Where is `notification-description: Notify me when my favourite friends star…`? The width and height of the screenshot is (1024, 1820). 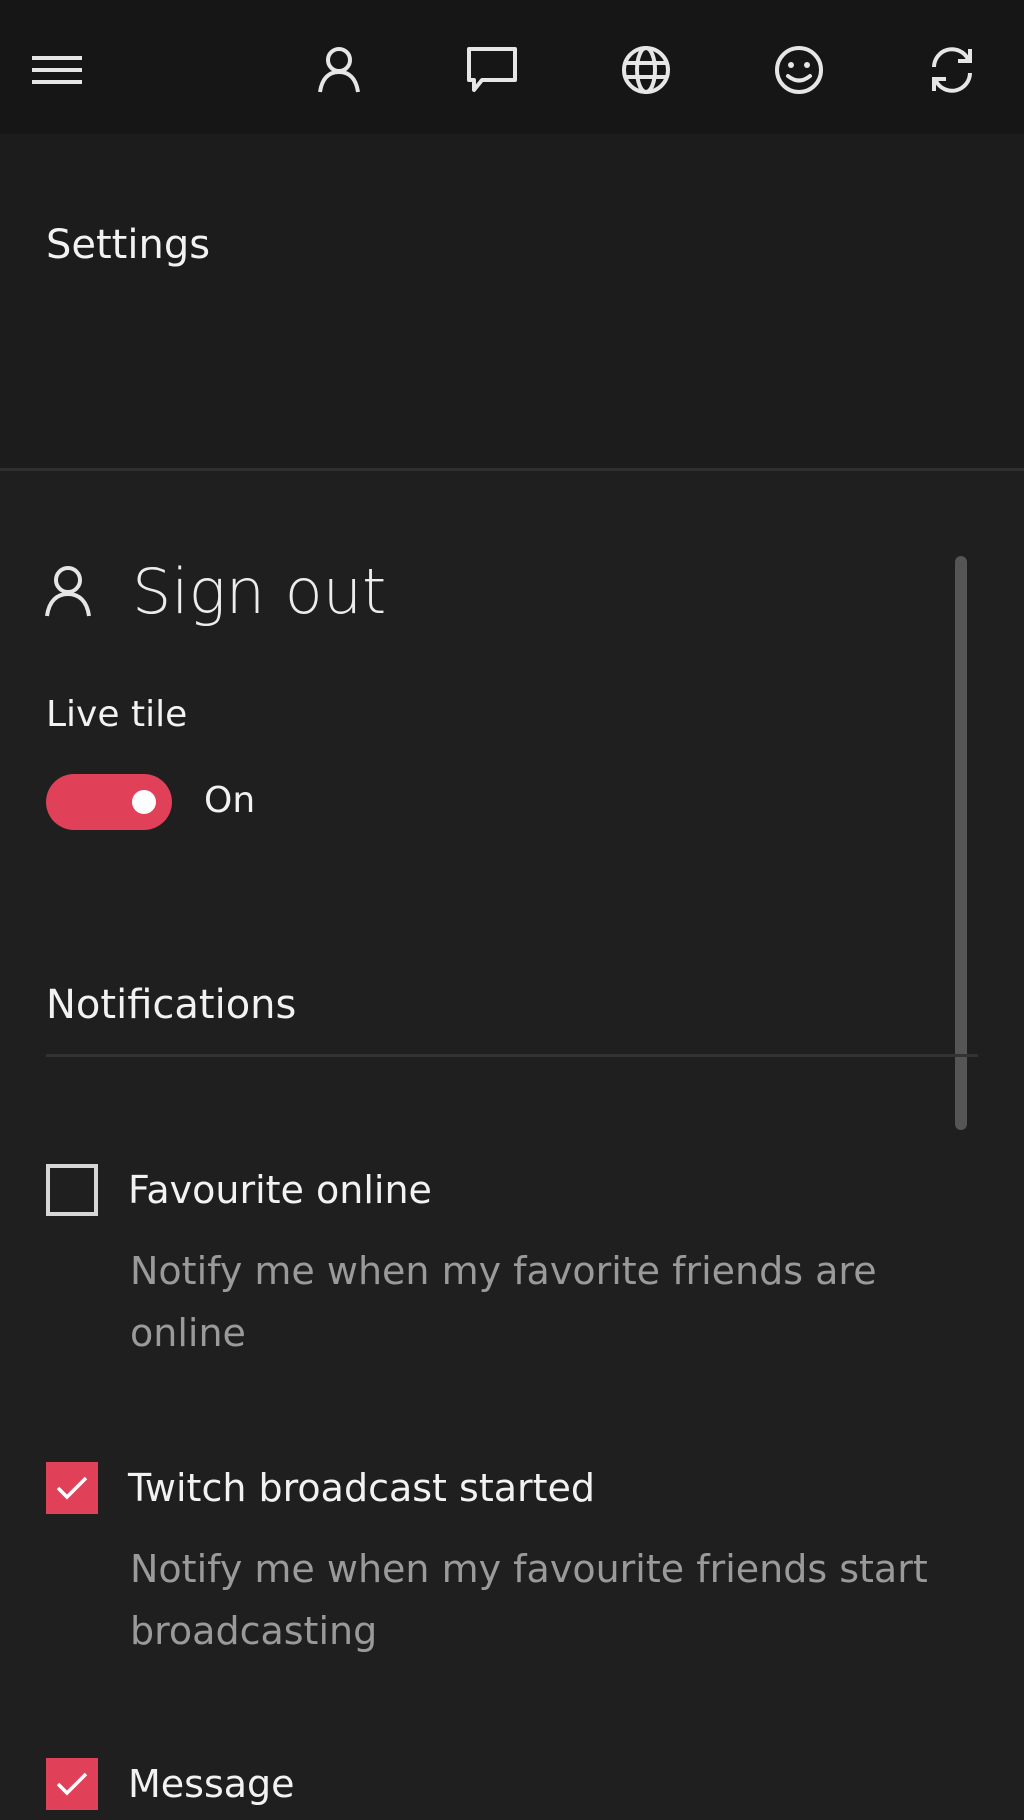
notification-description: Notify me when my favourite friends star… is located at coordinates (529, 1600).